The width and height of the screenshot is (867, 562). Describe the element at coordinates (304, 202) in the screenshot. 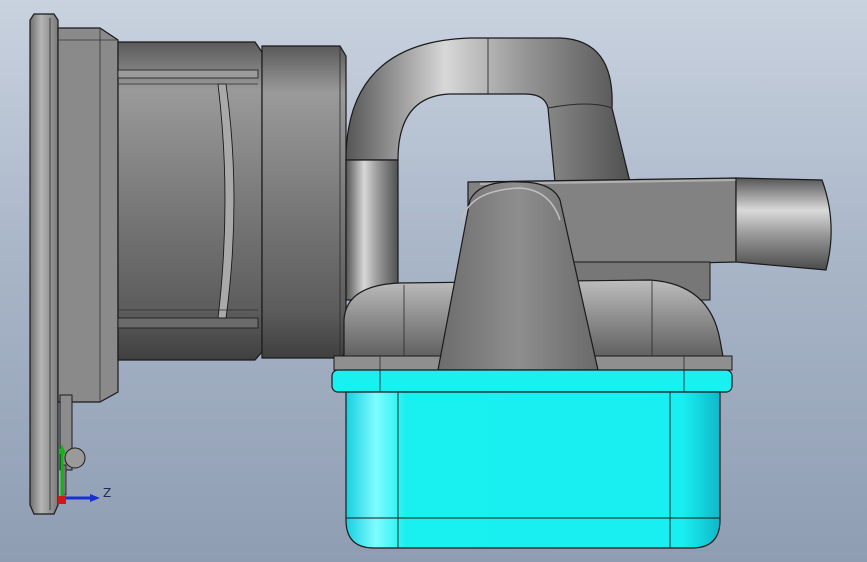

I see `joint-cylinder` at that location.